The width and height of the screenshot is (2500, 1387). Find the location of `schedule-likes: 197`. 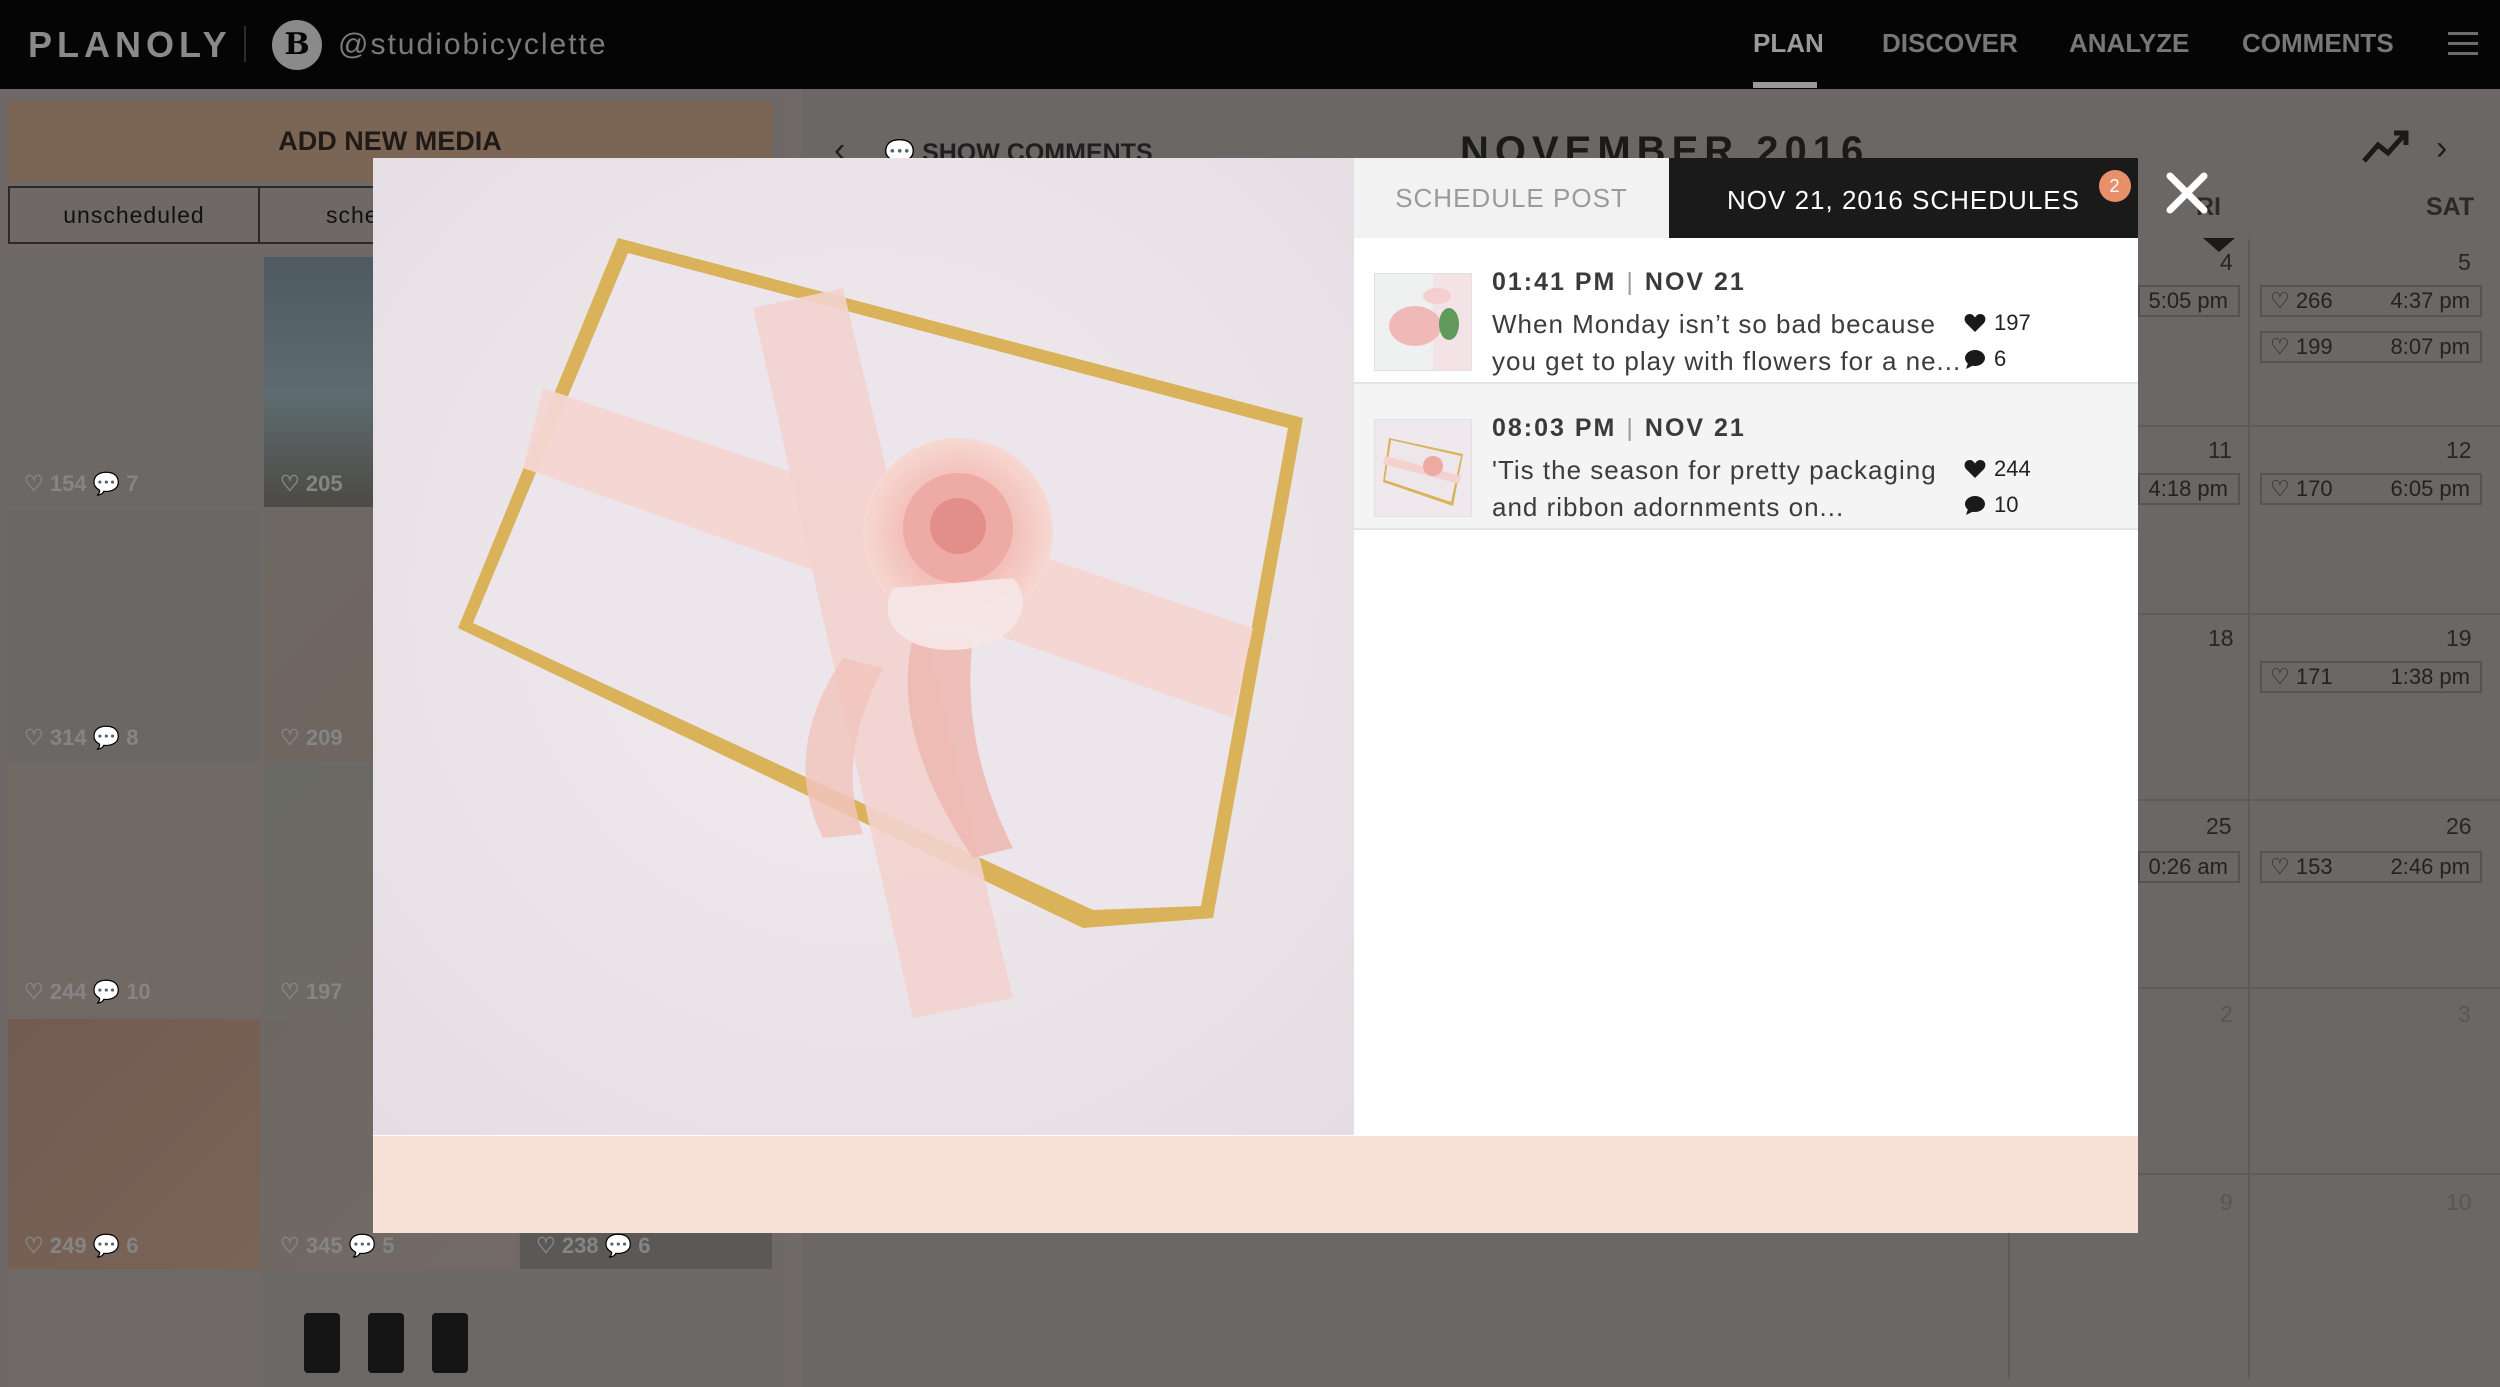

schedule-likes: 197 is located at coordinates (1997, 323).